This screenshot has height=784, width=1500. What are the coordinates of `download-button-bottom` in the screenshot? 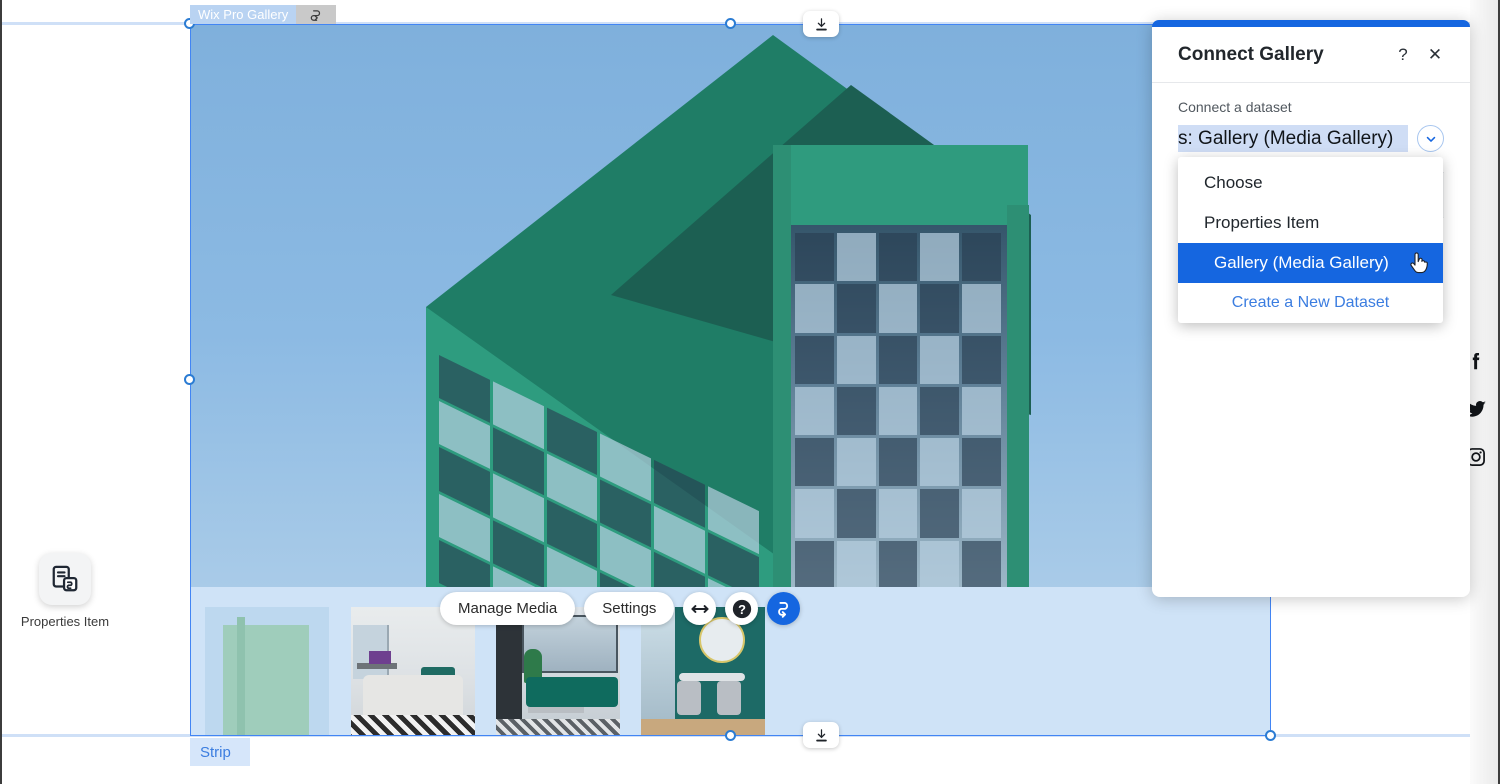 It's located at (821, 735).